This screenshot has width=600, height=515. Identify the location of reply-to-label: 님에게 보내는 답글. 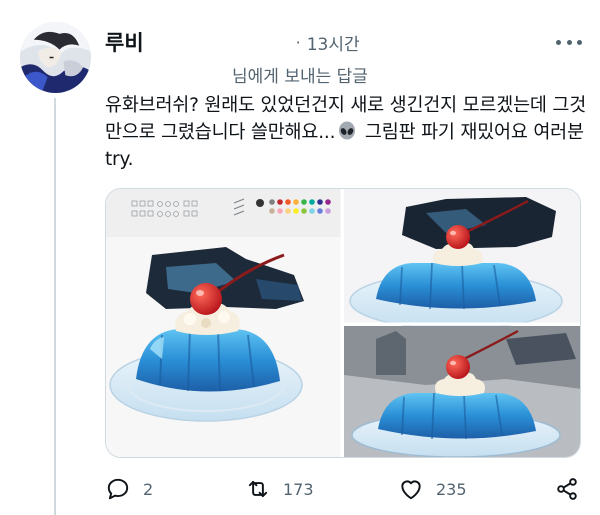
(300, 74).